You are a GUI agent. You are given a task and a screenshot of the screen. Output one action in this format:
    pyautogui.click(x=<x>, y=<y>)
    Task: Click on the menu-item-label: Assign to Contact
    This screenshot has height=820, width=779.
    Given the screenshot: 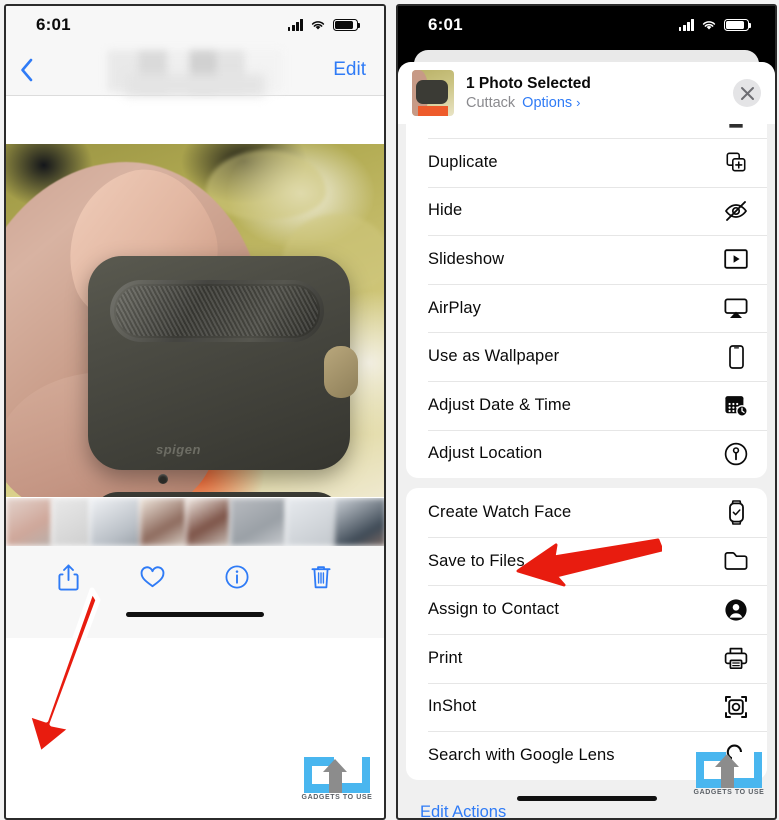 What is the action you would take?
    pyautogui.click(x=494, y=609)
    